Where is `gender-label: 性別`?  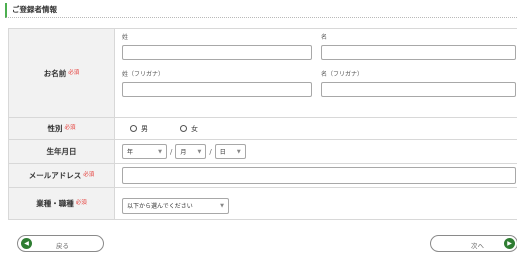
gender-label: 性別 is located at coordinates (55, 128).